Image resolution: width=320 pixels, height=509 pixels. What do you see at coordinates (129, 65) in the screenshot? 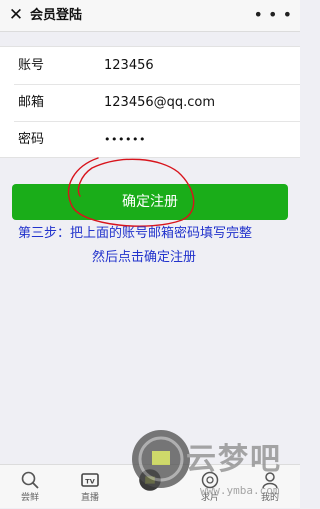
I see `account-field: 123456` at bounding box center [129, 65].